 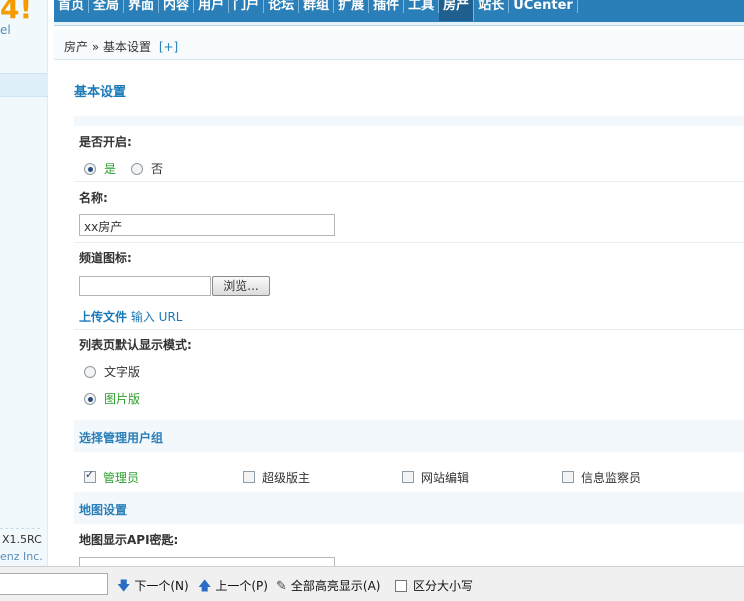 I want to click on list-mode-text-radio, so click(x=90, y=372).